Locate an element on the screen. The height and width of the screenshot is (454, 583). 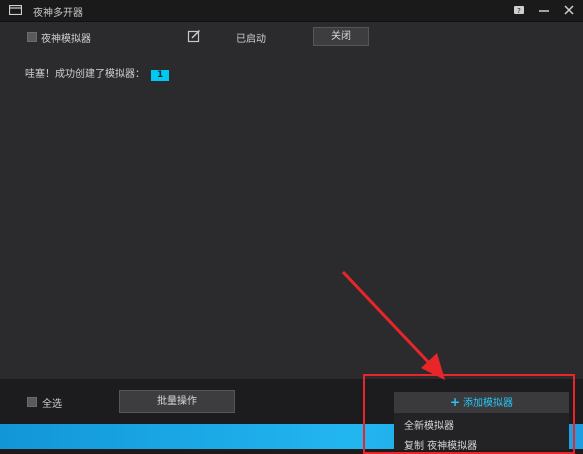
count-badge: 1 is located at coordinates (160, 75).